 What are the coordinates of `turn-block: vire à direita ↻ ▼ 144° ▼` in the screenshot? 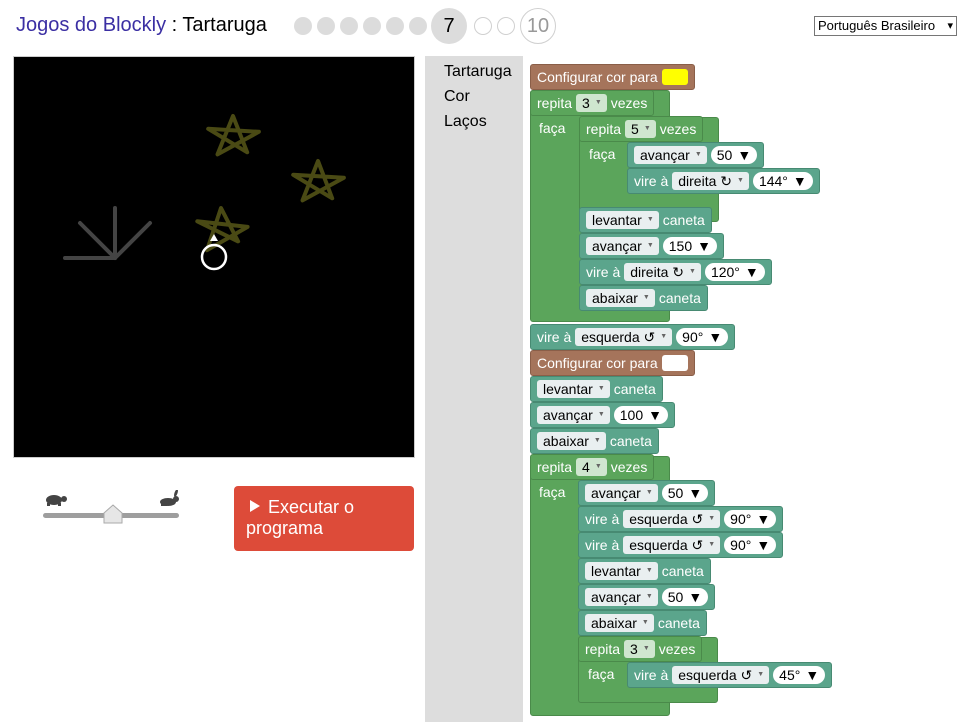 It's located at (723, 181).